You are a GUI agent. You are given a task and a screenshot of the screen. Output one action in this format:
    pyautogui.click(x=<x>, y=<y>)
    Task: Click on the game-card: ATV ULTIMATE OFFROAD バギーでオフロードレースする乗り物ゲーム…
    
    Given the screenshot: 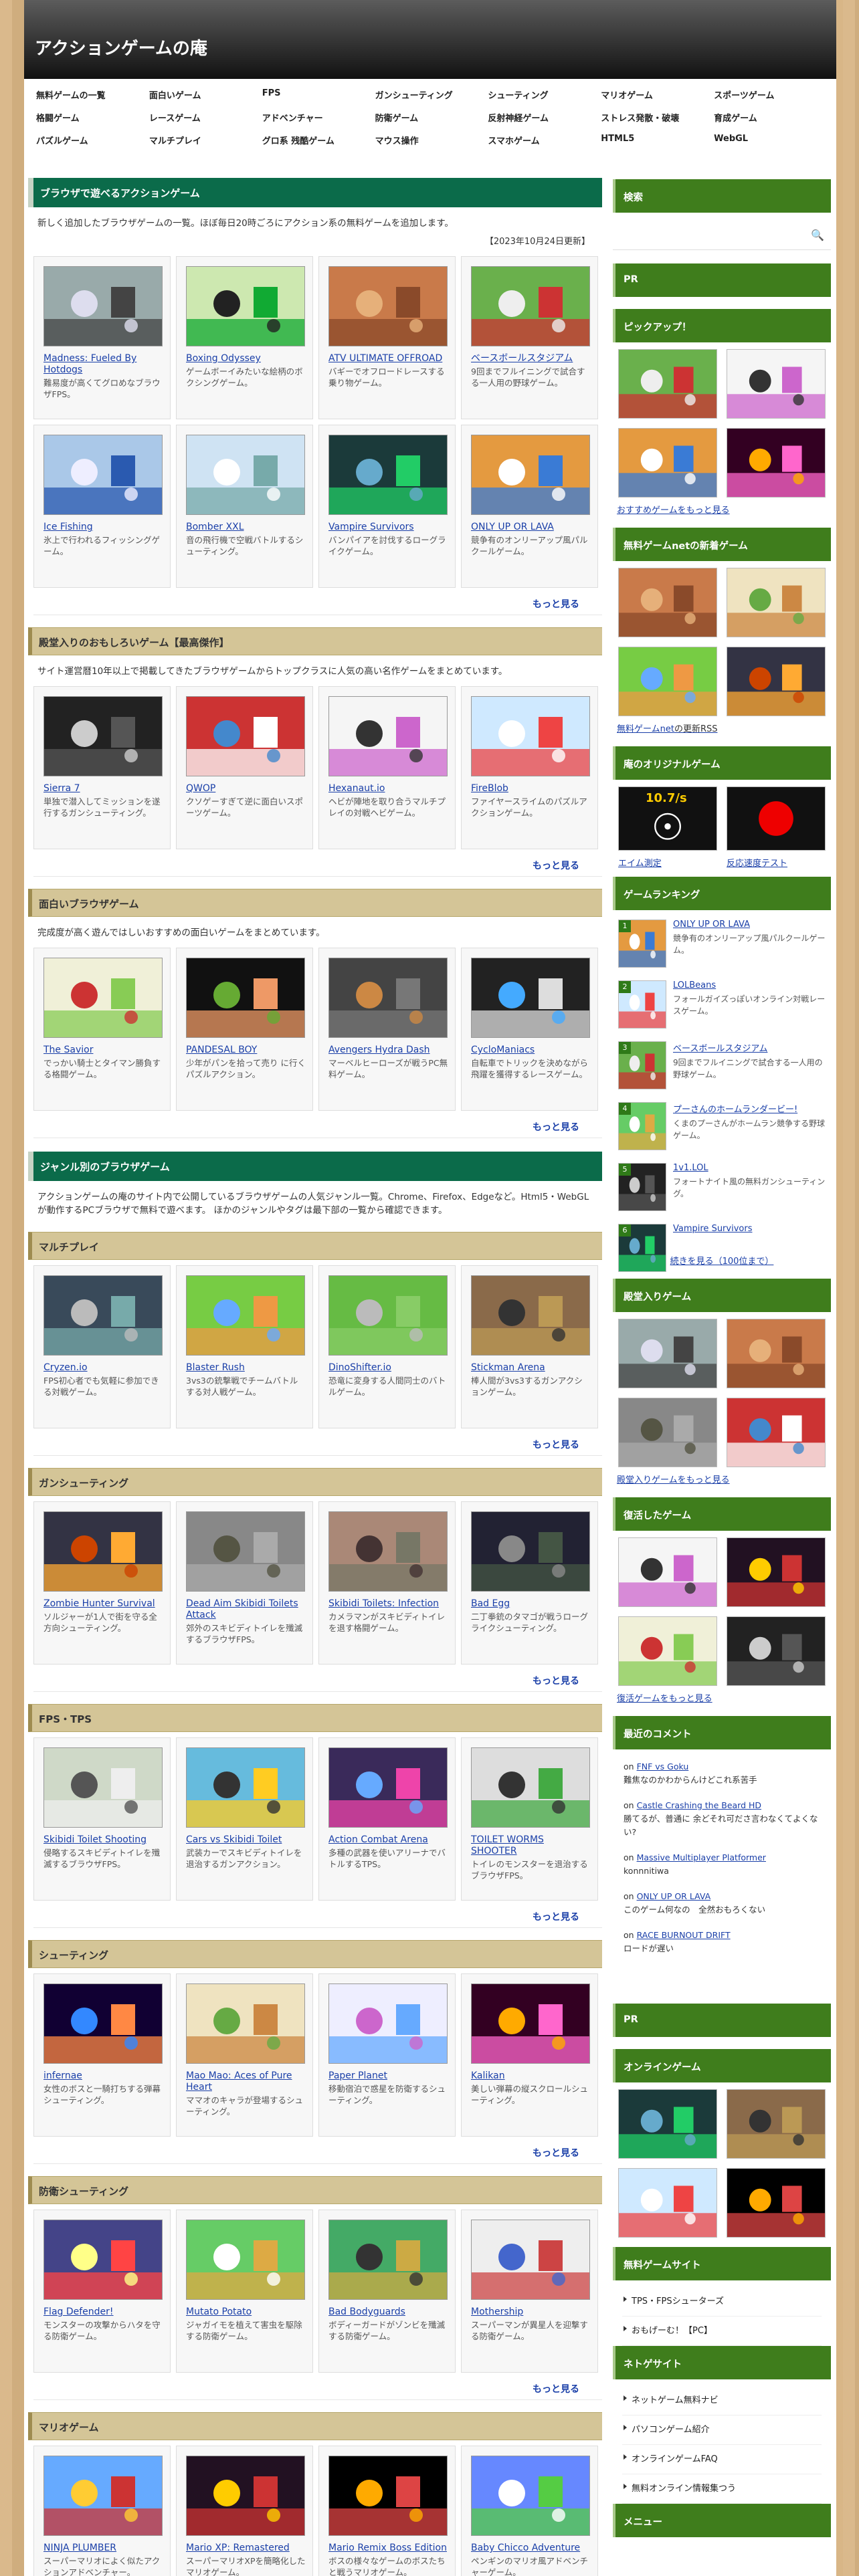 What is the action you would take?
    pyautogui.click(x=387, y=338)
    